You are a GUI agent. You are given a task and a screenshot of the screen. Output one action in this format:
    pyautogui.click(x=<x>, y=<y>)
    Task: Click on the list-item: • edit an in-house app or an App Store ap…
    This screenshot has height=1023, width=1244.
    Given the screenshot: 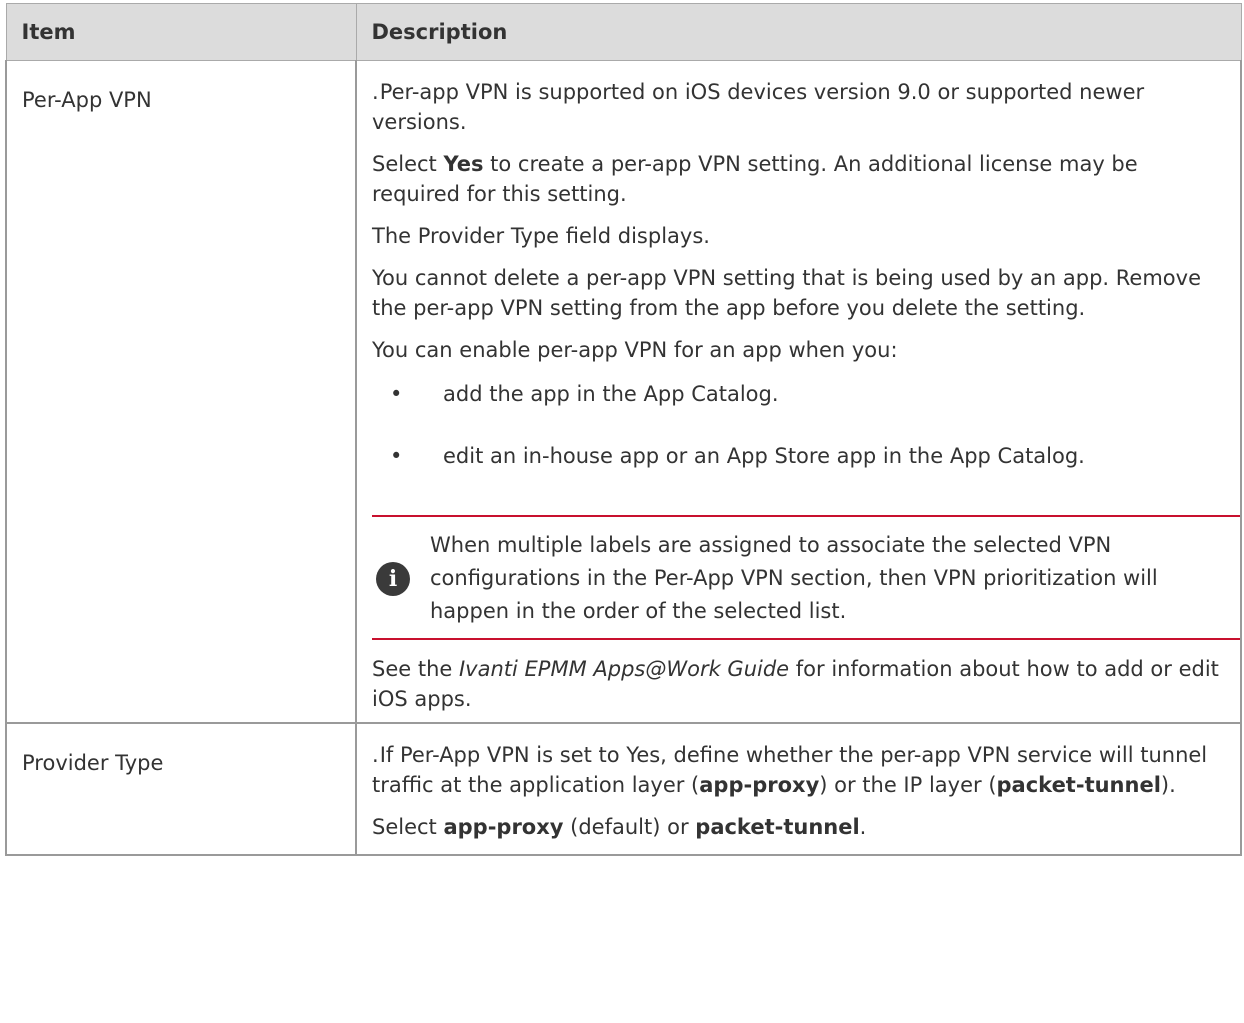 What is the action you would take?
    pyautogui.click(x=799, y=470)
    